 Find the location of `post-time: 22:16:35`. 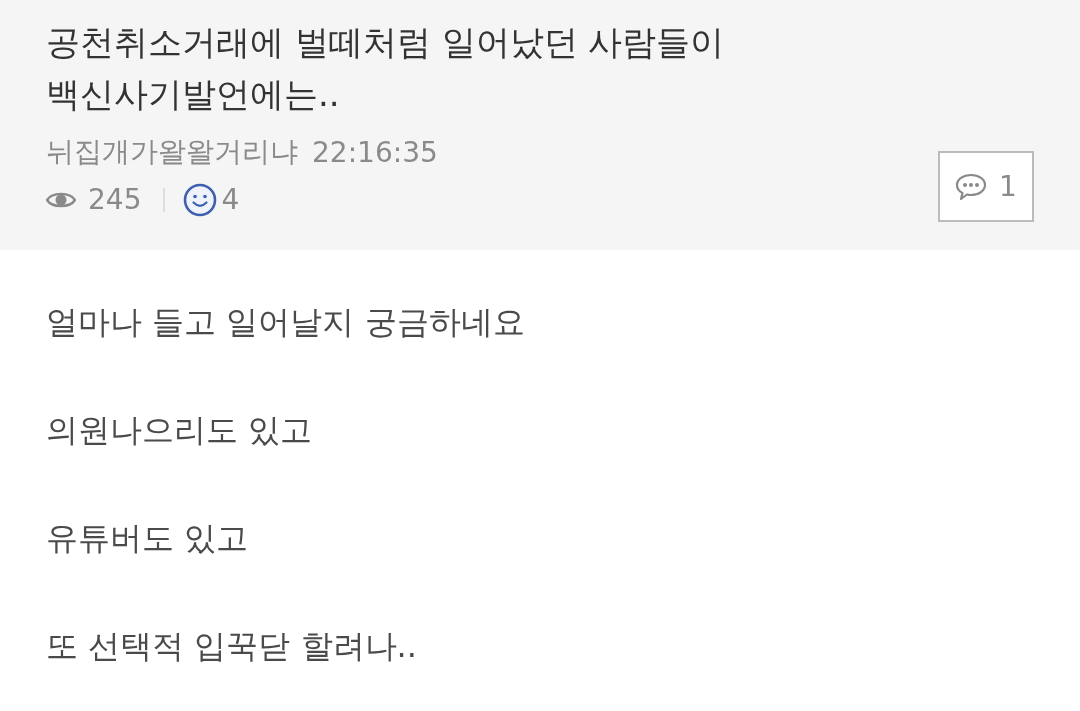

post-time: 22:16:35 is located at coordinates (375, 152).